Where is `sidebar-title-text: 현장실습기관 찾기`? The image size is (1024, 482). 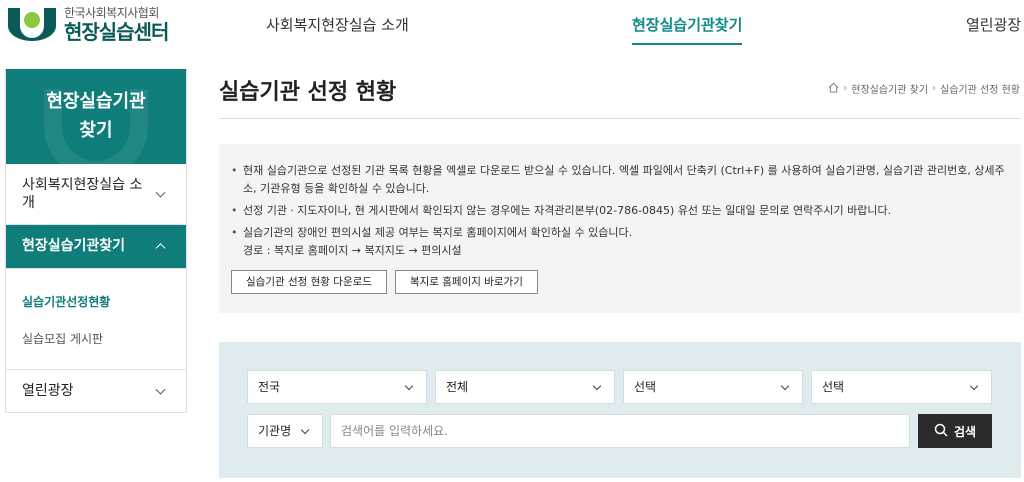 sidebar-title-text: 현장실습기관 찾기 is located at coordinates (96, 115).